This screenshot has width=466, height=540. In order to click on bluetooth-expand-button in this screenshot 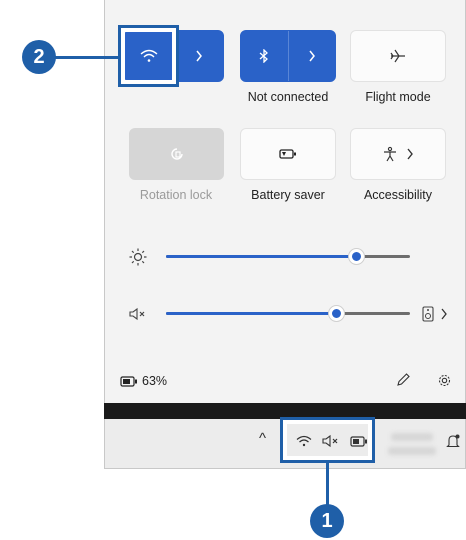, I will do `click(311, 56)`.